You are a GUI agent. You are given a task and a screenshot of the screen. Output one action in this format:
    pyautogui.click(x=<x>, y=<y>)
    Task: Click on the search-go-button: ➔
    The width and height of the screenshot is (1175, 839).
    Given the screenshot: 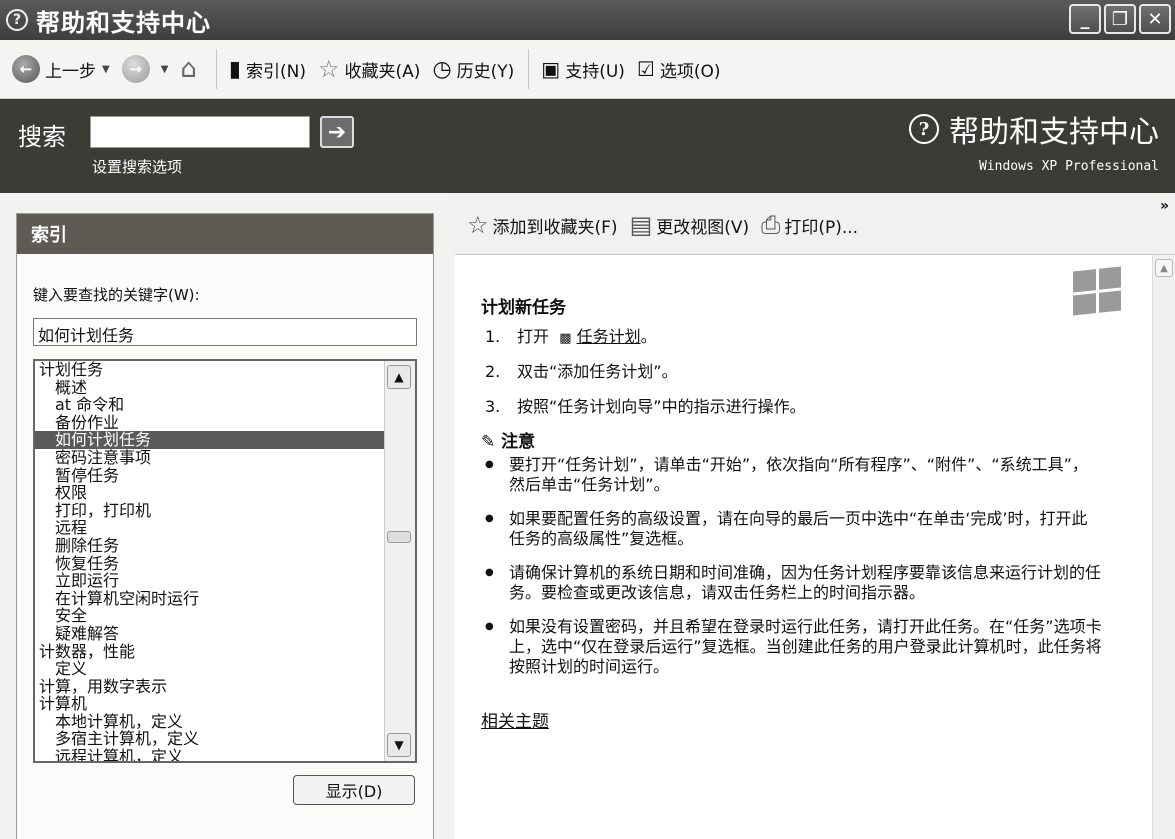 What is the action you would take?
    pyautogui.click(x=337, y=132)
    